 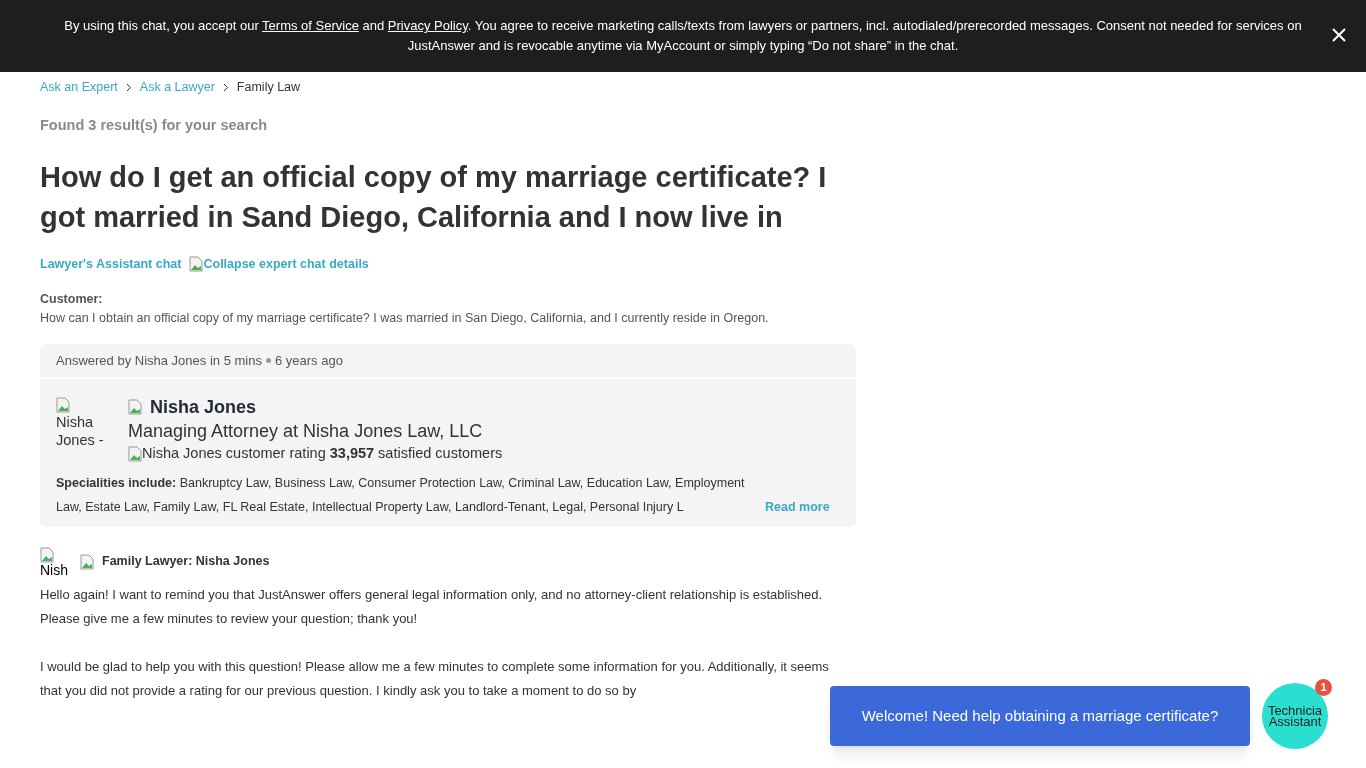 What do you see at coordinates (111, 264) in the screenshot?
I see `chat-link: Lawyer's Assistant chat` at bounding box center [111, 264].